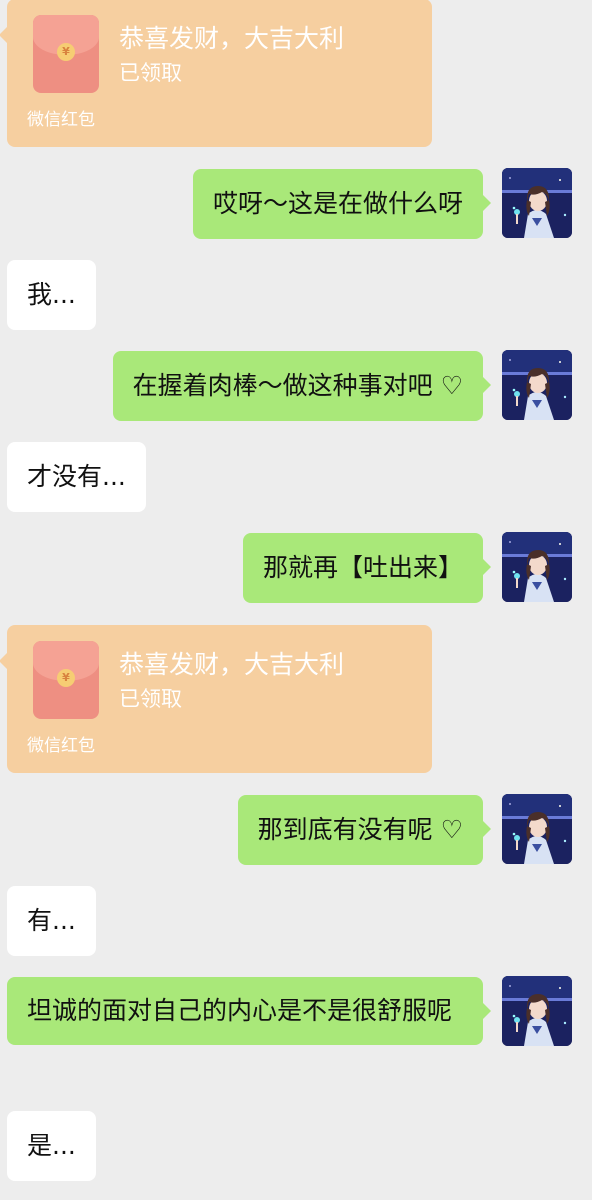 Image resolution: width=592 pixels, height=1200 pixels. Describe the element at coordinates (245, 1011) in the screenshot. I see `message-bubble: 坦诚的面对自己的内心是不是很舒服呢` at that location.